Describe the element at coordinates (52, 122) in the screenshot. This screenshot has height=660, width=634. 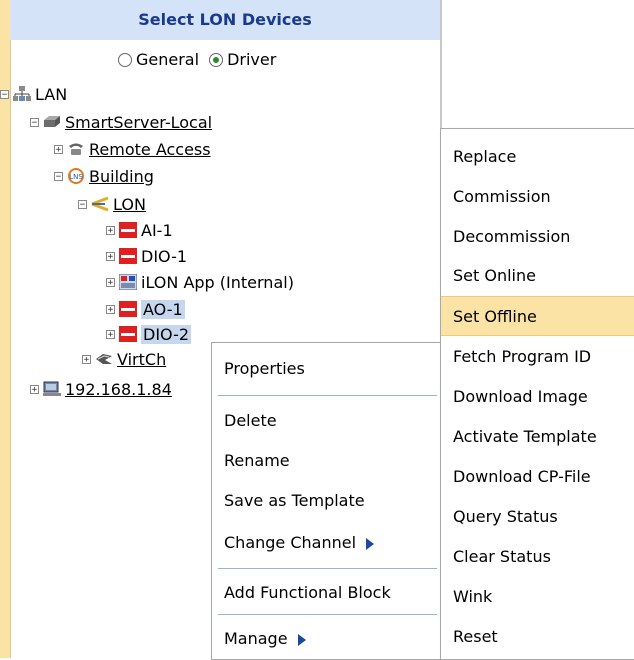
I see `server-icon` at that location.